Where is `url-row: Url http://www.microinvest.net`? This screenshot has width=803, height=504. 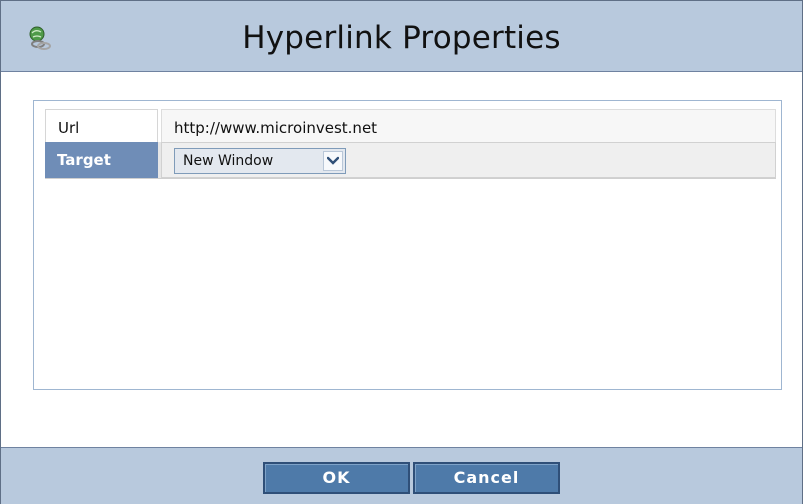 url-row: Url http://www.microinvest.net is located at coordinates (410, 127).